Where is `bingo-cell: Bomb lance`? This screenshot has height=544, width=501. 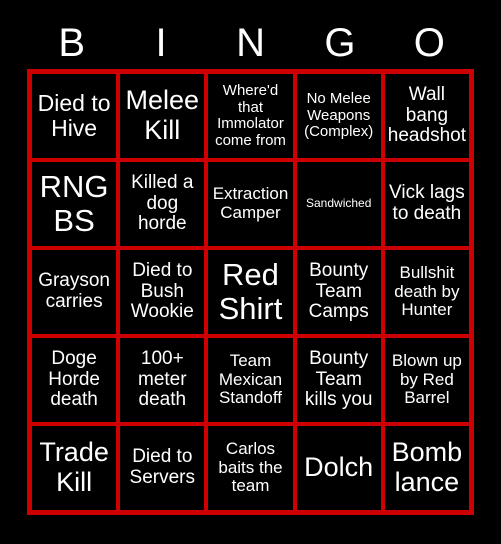 bingo-cell: Bomb lance is located at coordinates (426, 468).